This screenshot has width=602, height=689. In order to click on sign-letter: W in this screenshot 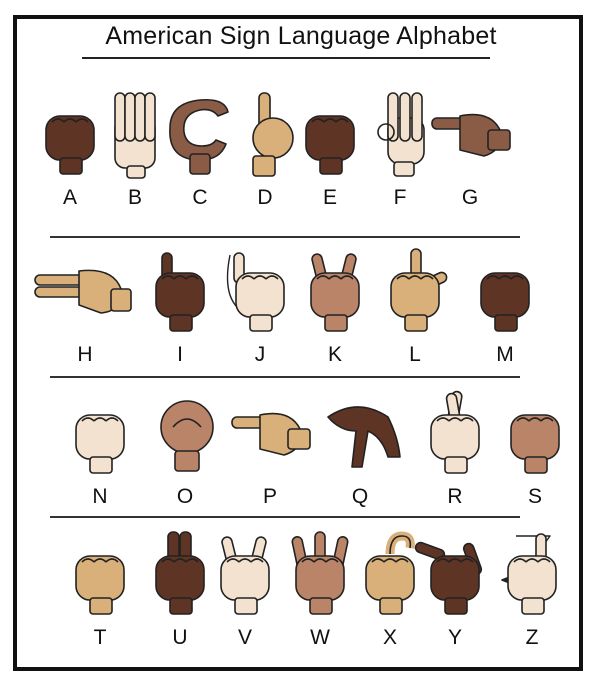, I will do `click(320, 637)`.